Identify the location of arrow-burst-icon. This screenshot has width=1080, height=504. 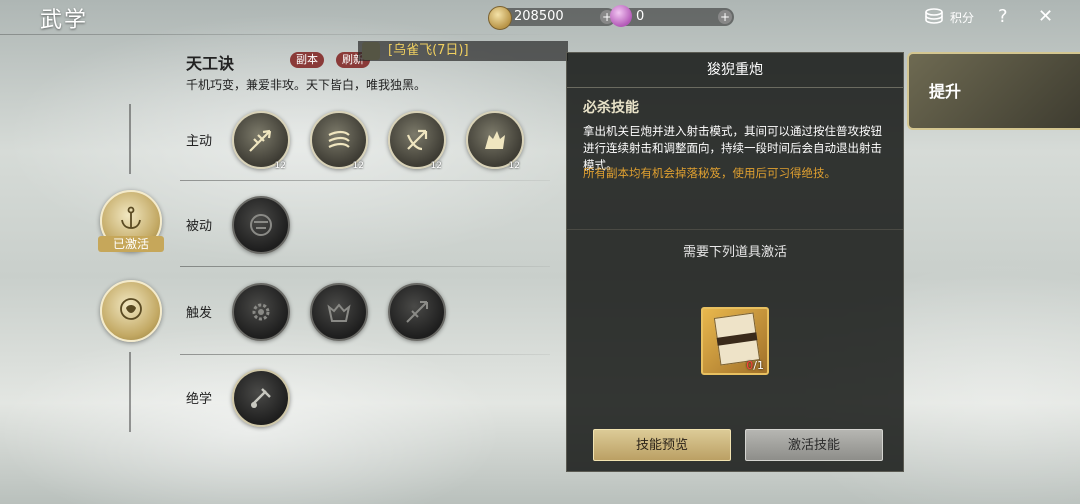
(260, 140).